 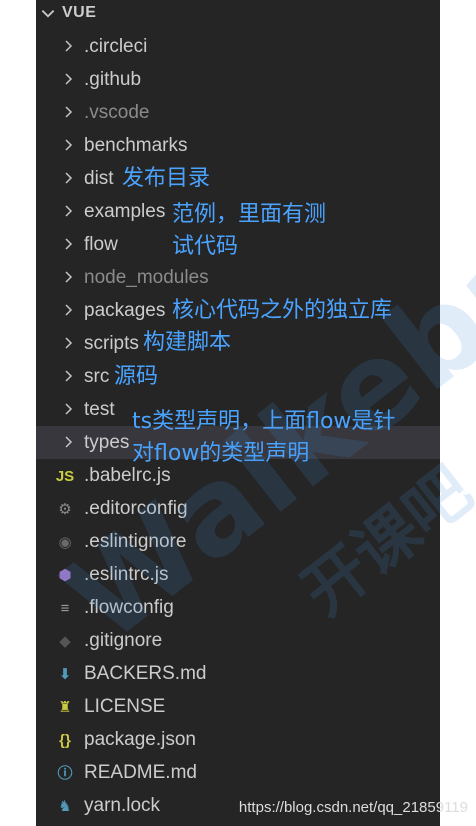 I want to click on folder-label: packages, so click(x=125, y=310).